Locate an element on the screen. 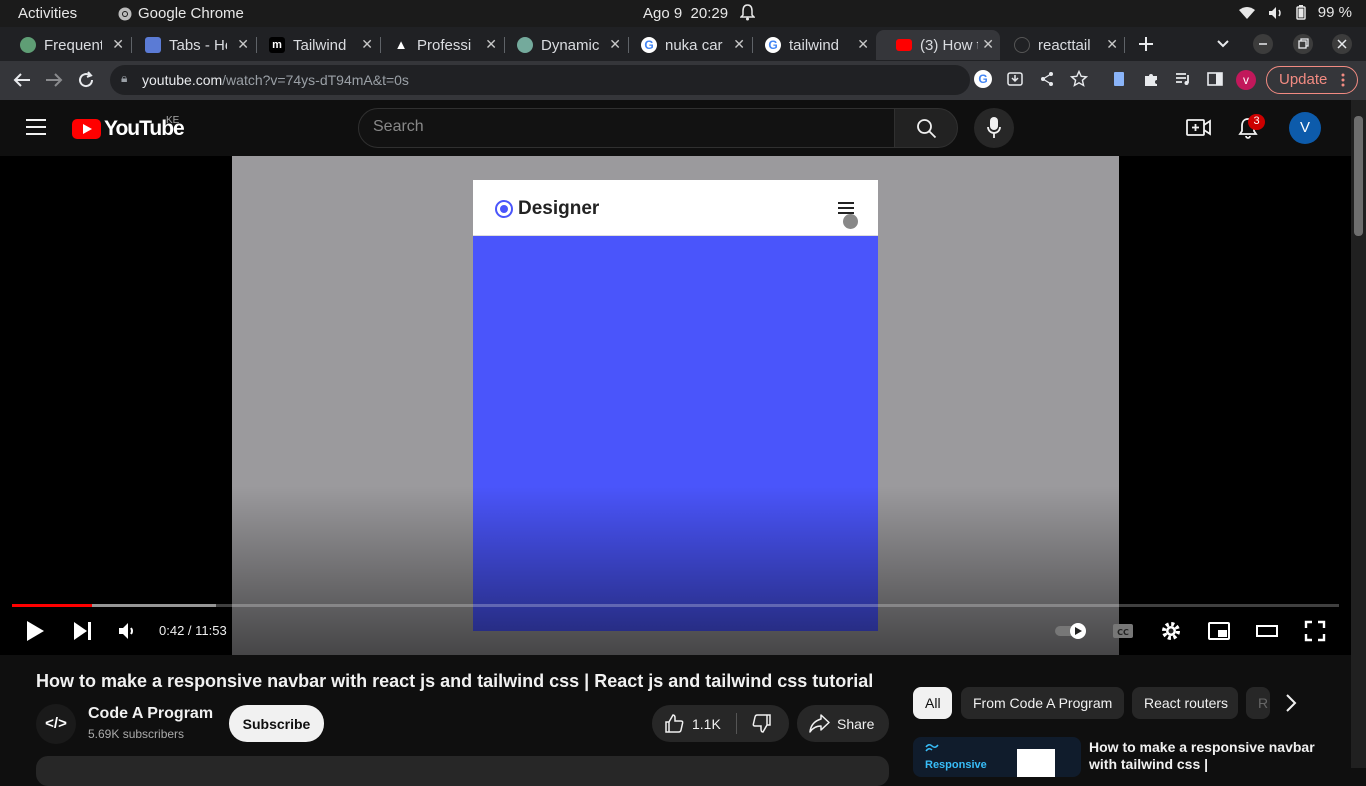 This screenshot has width=1366, height=786. tab-title: Frequent is located at coordinates (73, 45).